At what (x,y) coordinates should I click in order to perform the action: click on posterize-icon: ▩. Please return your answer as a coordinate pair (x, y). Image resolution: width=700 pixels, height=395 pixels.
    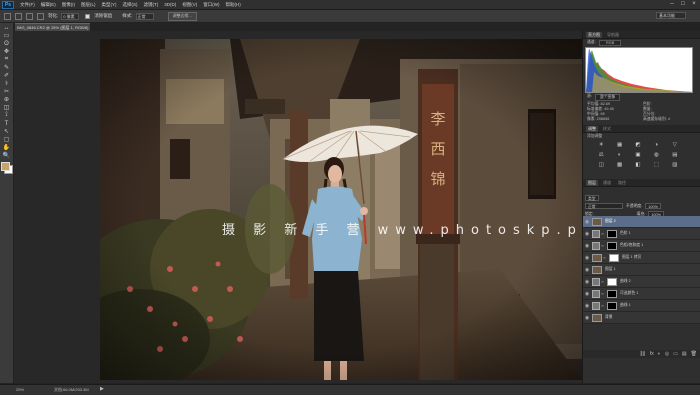
    Looking at the image, I should click on (619, 165).